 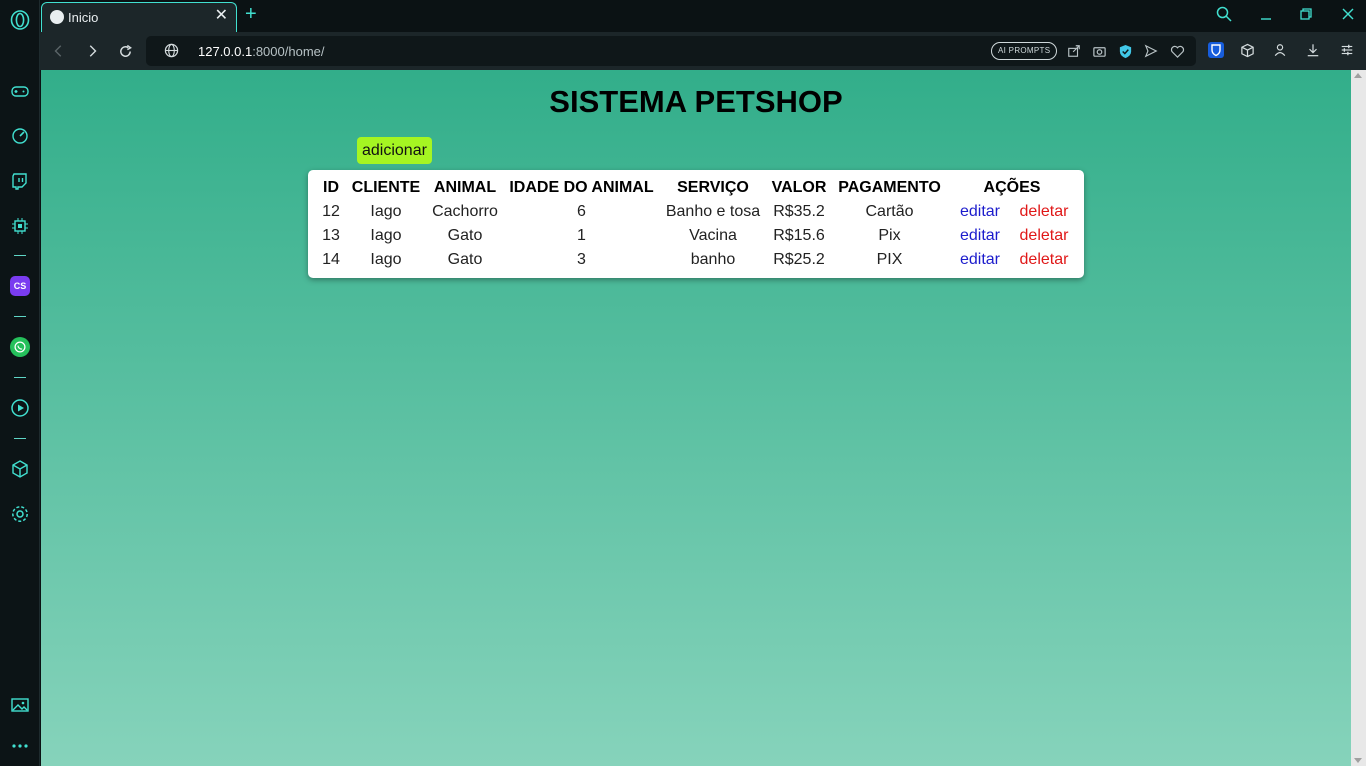 I want to click on add-button: adicionar, so click(x=394, y=150).